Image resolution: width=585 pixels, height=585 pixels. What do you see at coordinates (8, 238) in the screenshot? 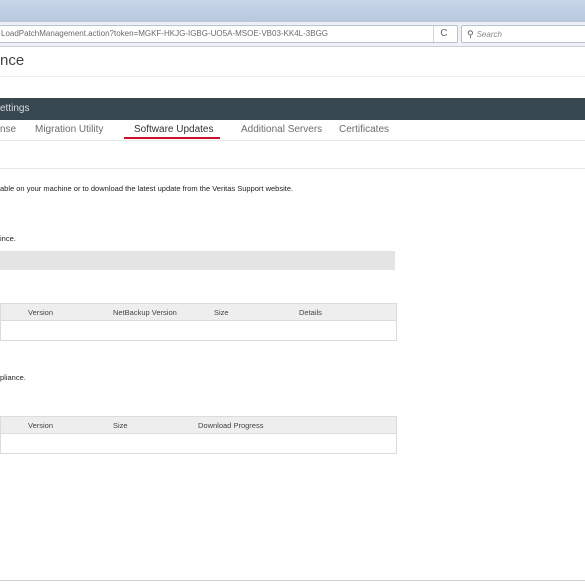
I see `section-note-available: ince.` at bounding box center [8, 238].